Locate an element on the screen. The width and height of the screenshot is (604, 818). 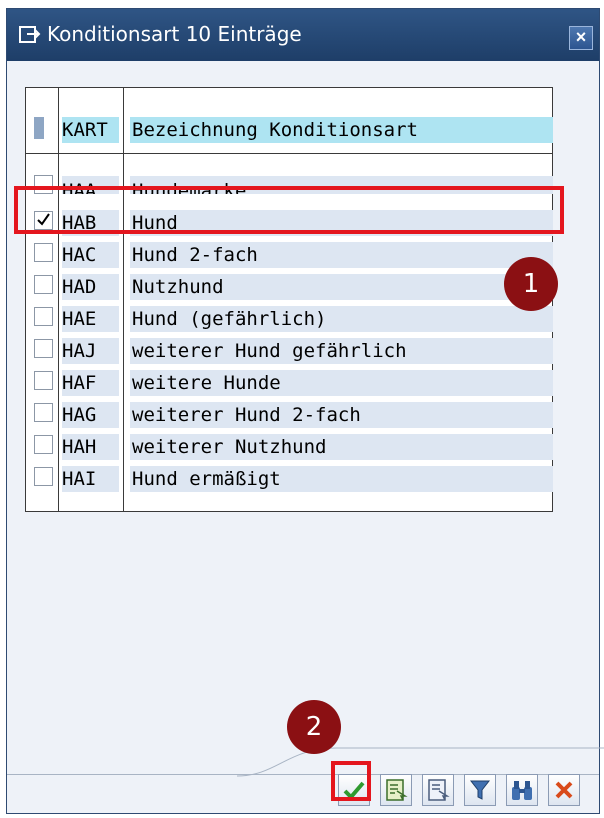
cell-kart: HAG is located at coordinates (90, 415).